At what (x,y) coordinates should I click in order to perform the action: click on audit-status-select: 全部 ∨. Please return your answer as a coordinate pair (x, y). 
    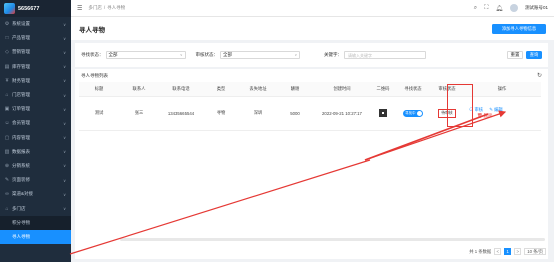
    Looking at the image, I should click on (260, 55).